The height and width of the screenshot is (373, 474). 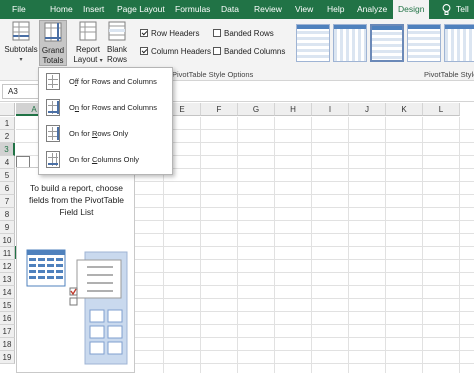 I want to click on grand-totals-off-icon, so click(x=53, y=81).